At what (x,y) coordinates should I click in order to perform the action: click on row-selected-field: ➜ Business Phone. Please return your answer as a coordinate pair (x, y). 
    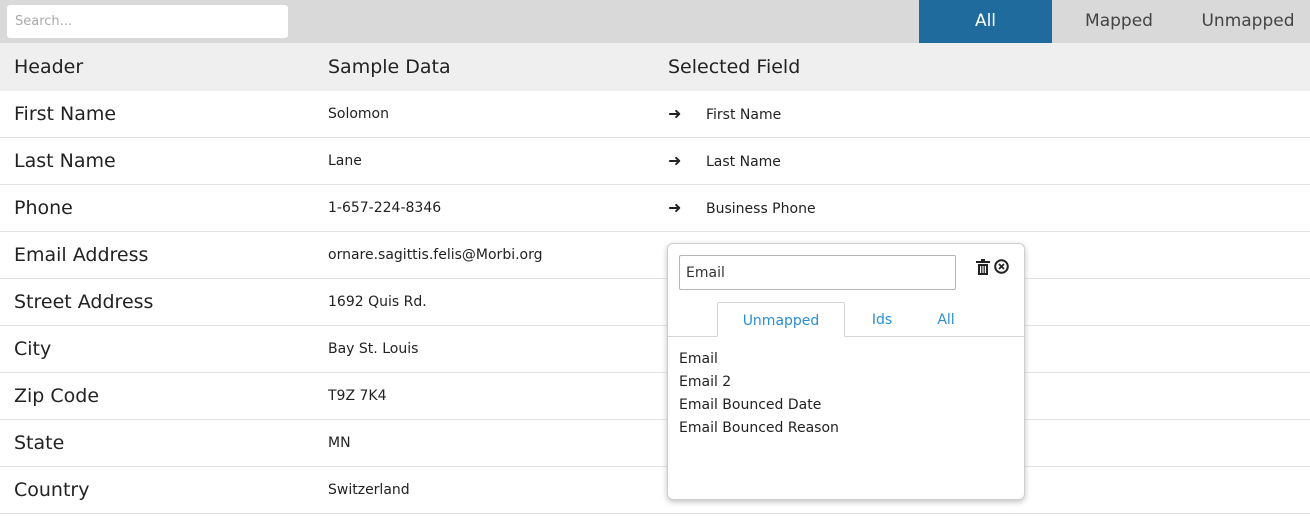
    Looking at the image, I should click on (742, 208).